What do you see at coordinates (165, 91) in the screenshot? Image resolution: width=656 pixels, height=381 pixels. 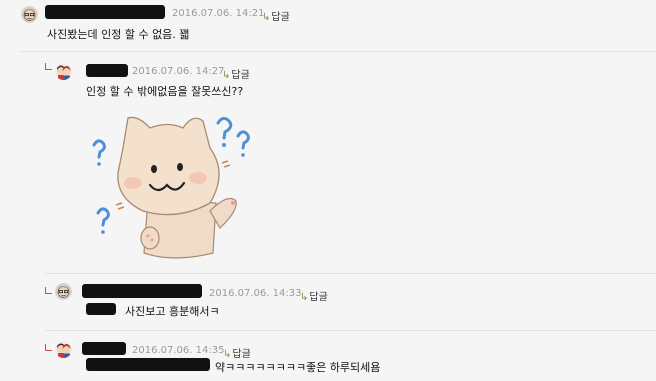 I see `comment-text: 인정 할 수 밖에없음을 잘못쓰신??` at bounding box center [165, 91].